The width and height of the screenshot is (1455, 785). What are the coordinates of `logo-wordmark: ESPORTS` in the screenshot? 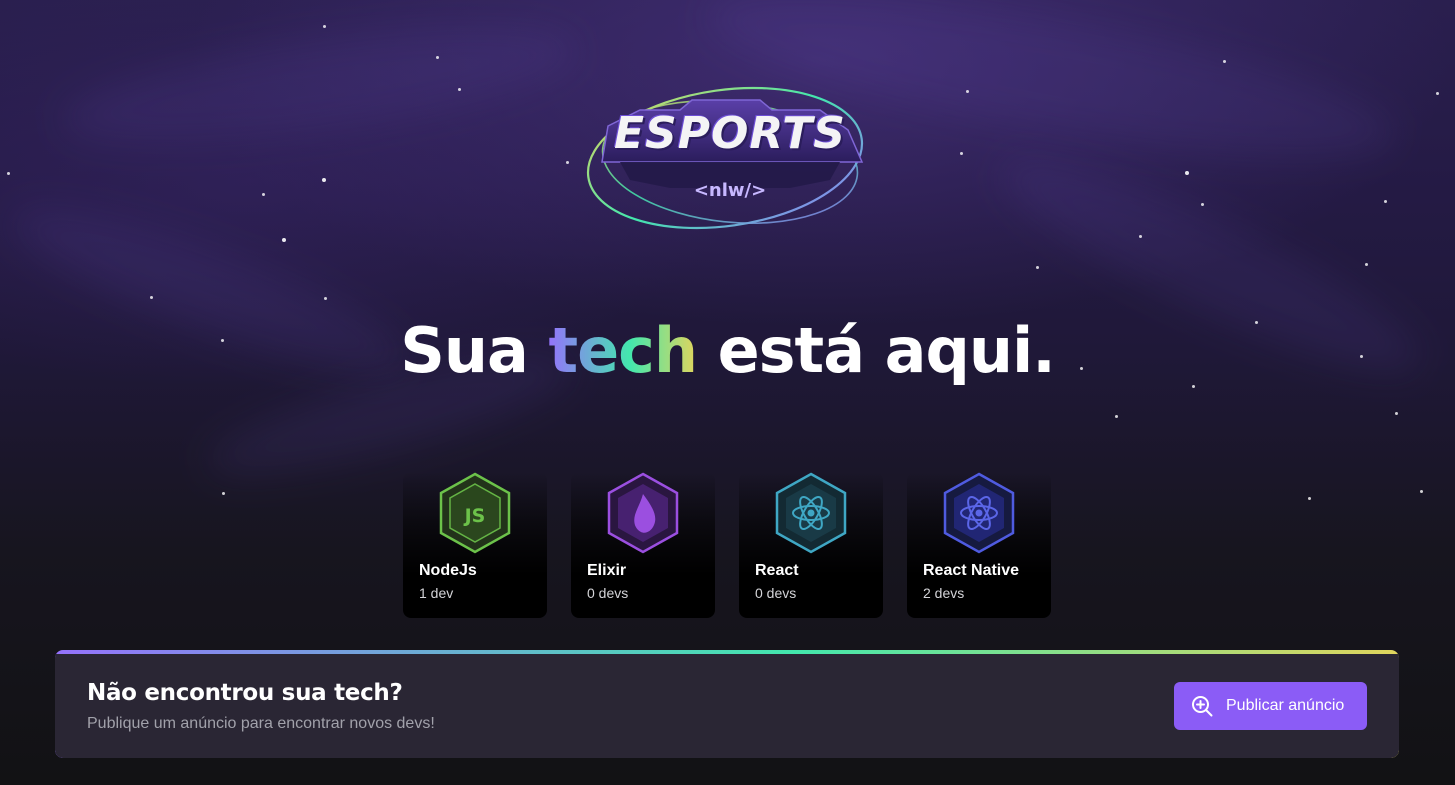 It's located at (729, 133).